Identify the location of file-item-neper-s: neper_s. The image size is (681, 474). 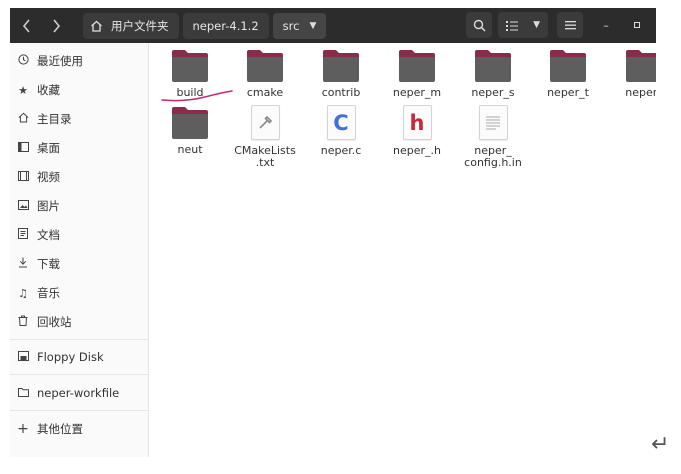
(493, 74).